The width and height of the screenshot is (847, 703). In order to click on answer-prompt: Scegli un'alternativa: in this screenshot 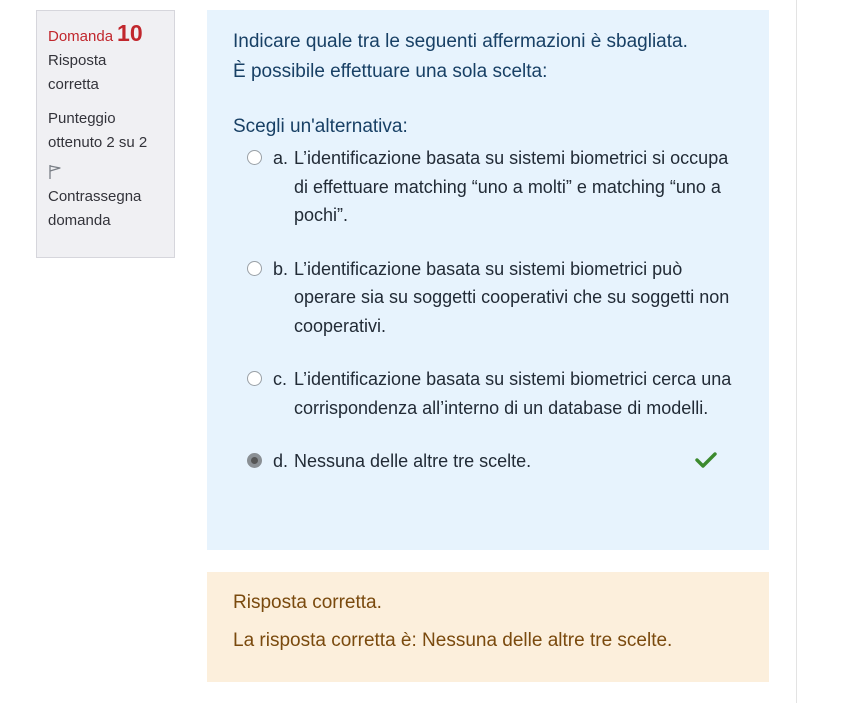, I will do `click(320, 126)`.